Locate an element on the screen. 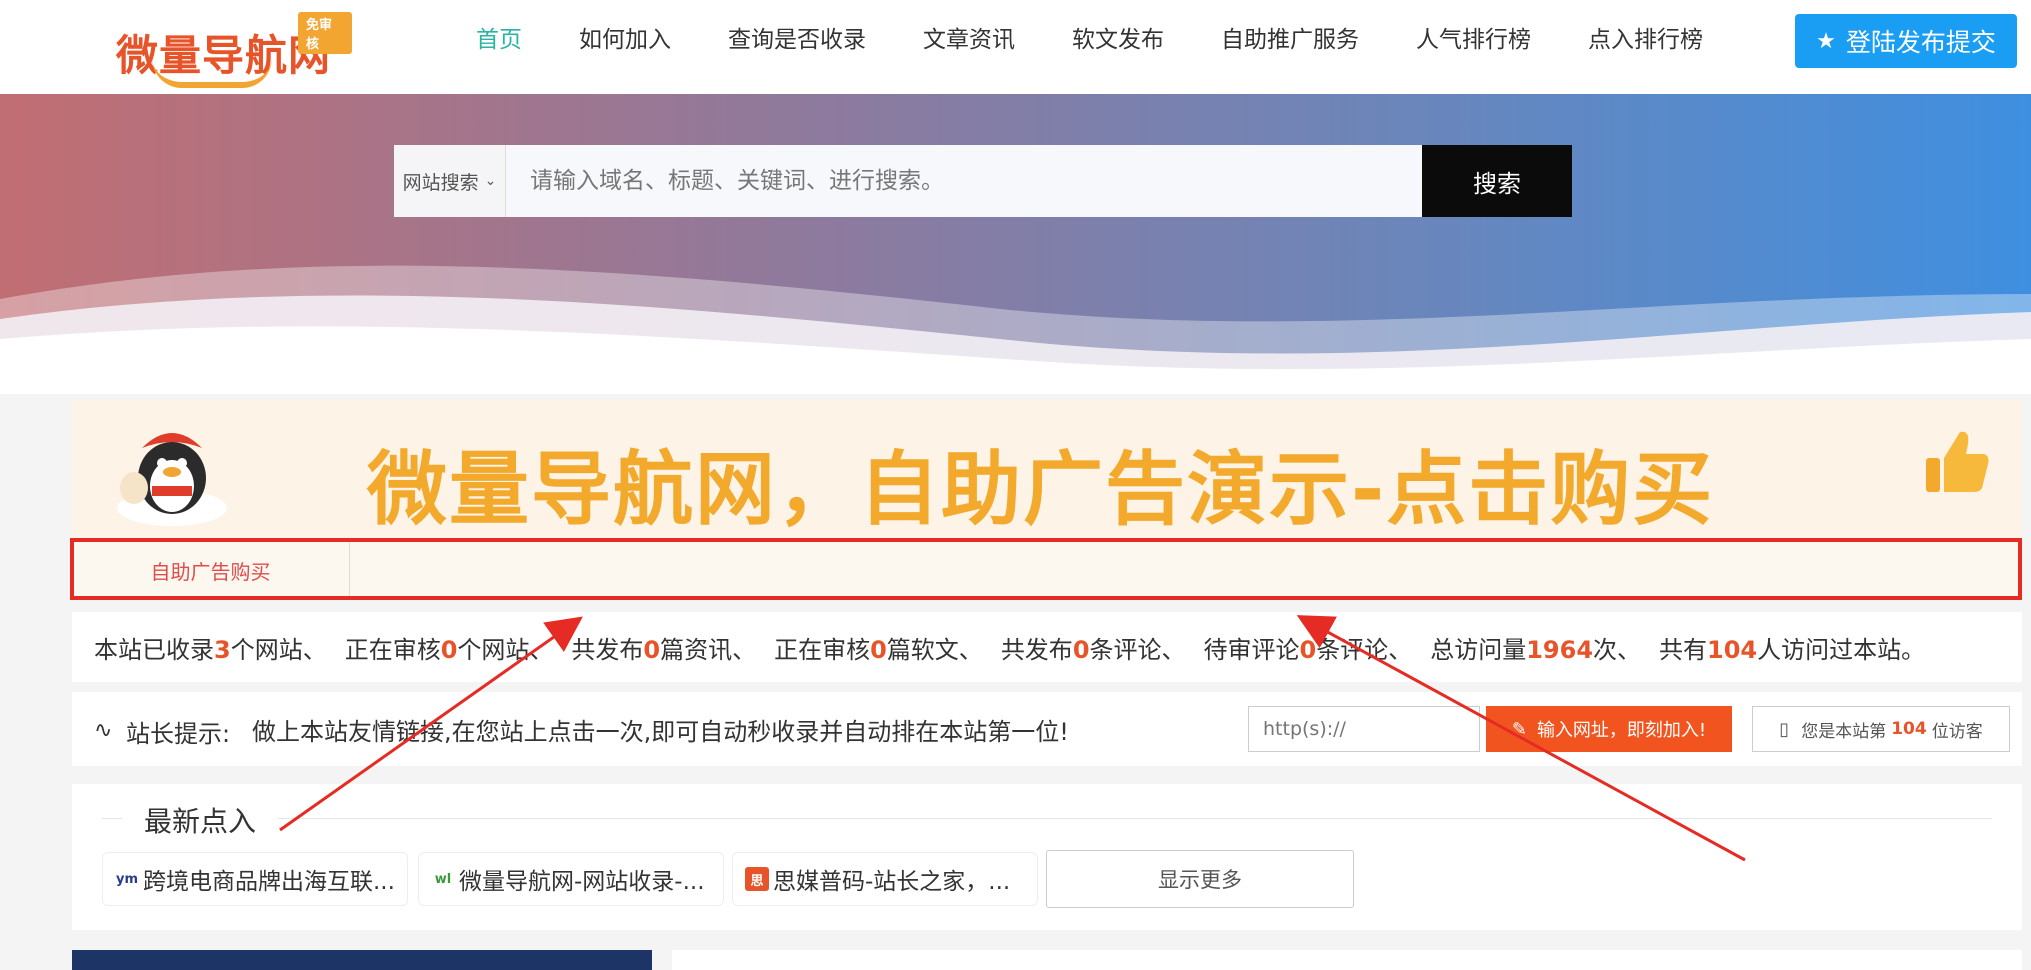 This screenshot has height=970, width=2031. ad-banner: 微量导航网，自助广告演示-点击购买 is located at coordinates (1047, 469).